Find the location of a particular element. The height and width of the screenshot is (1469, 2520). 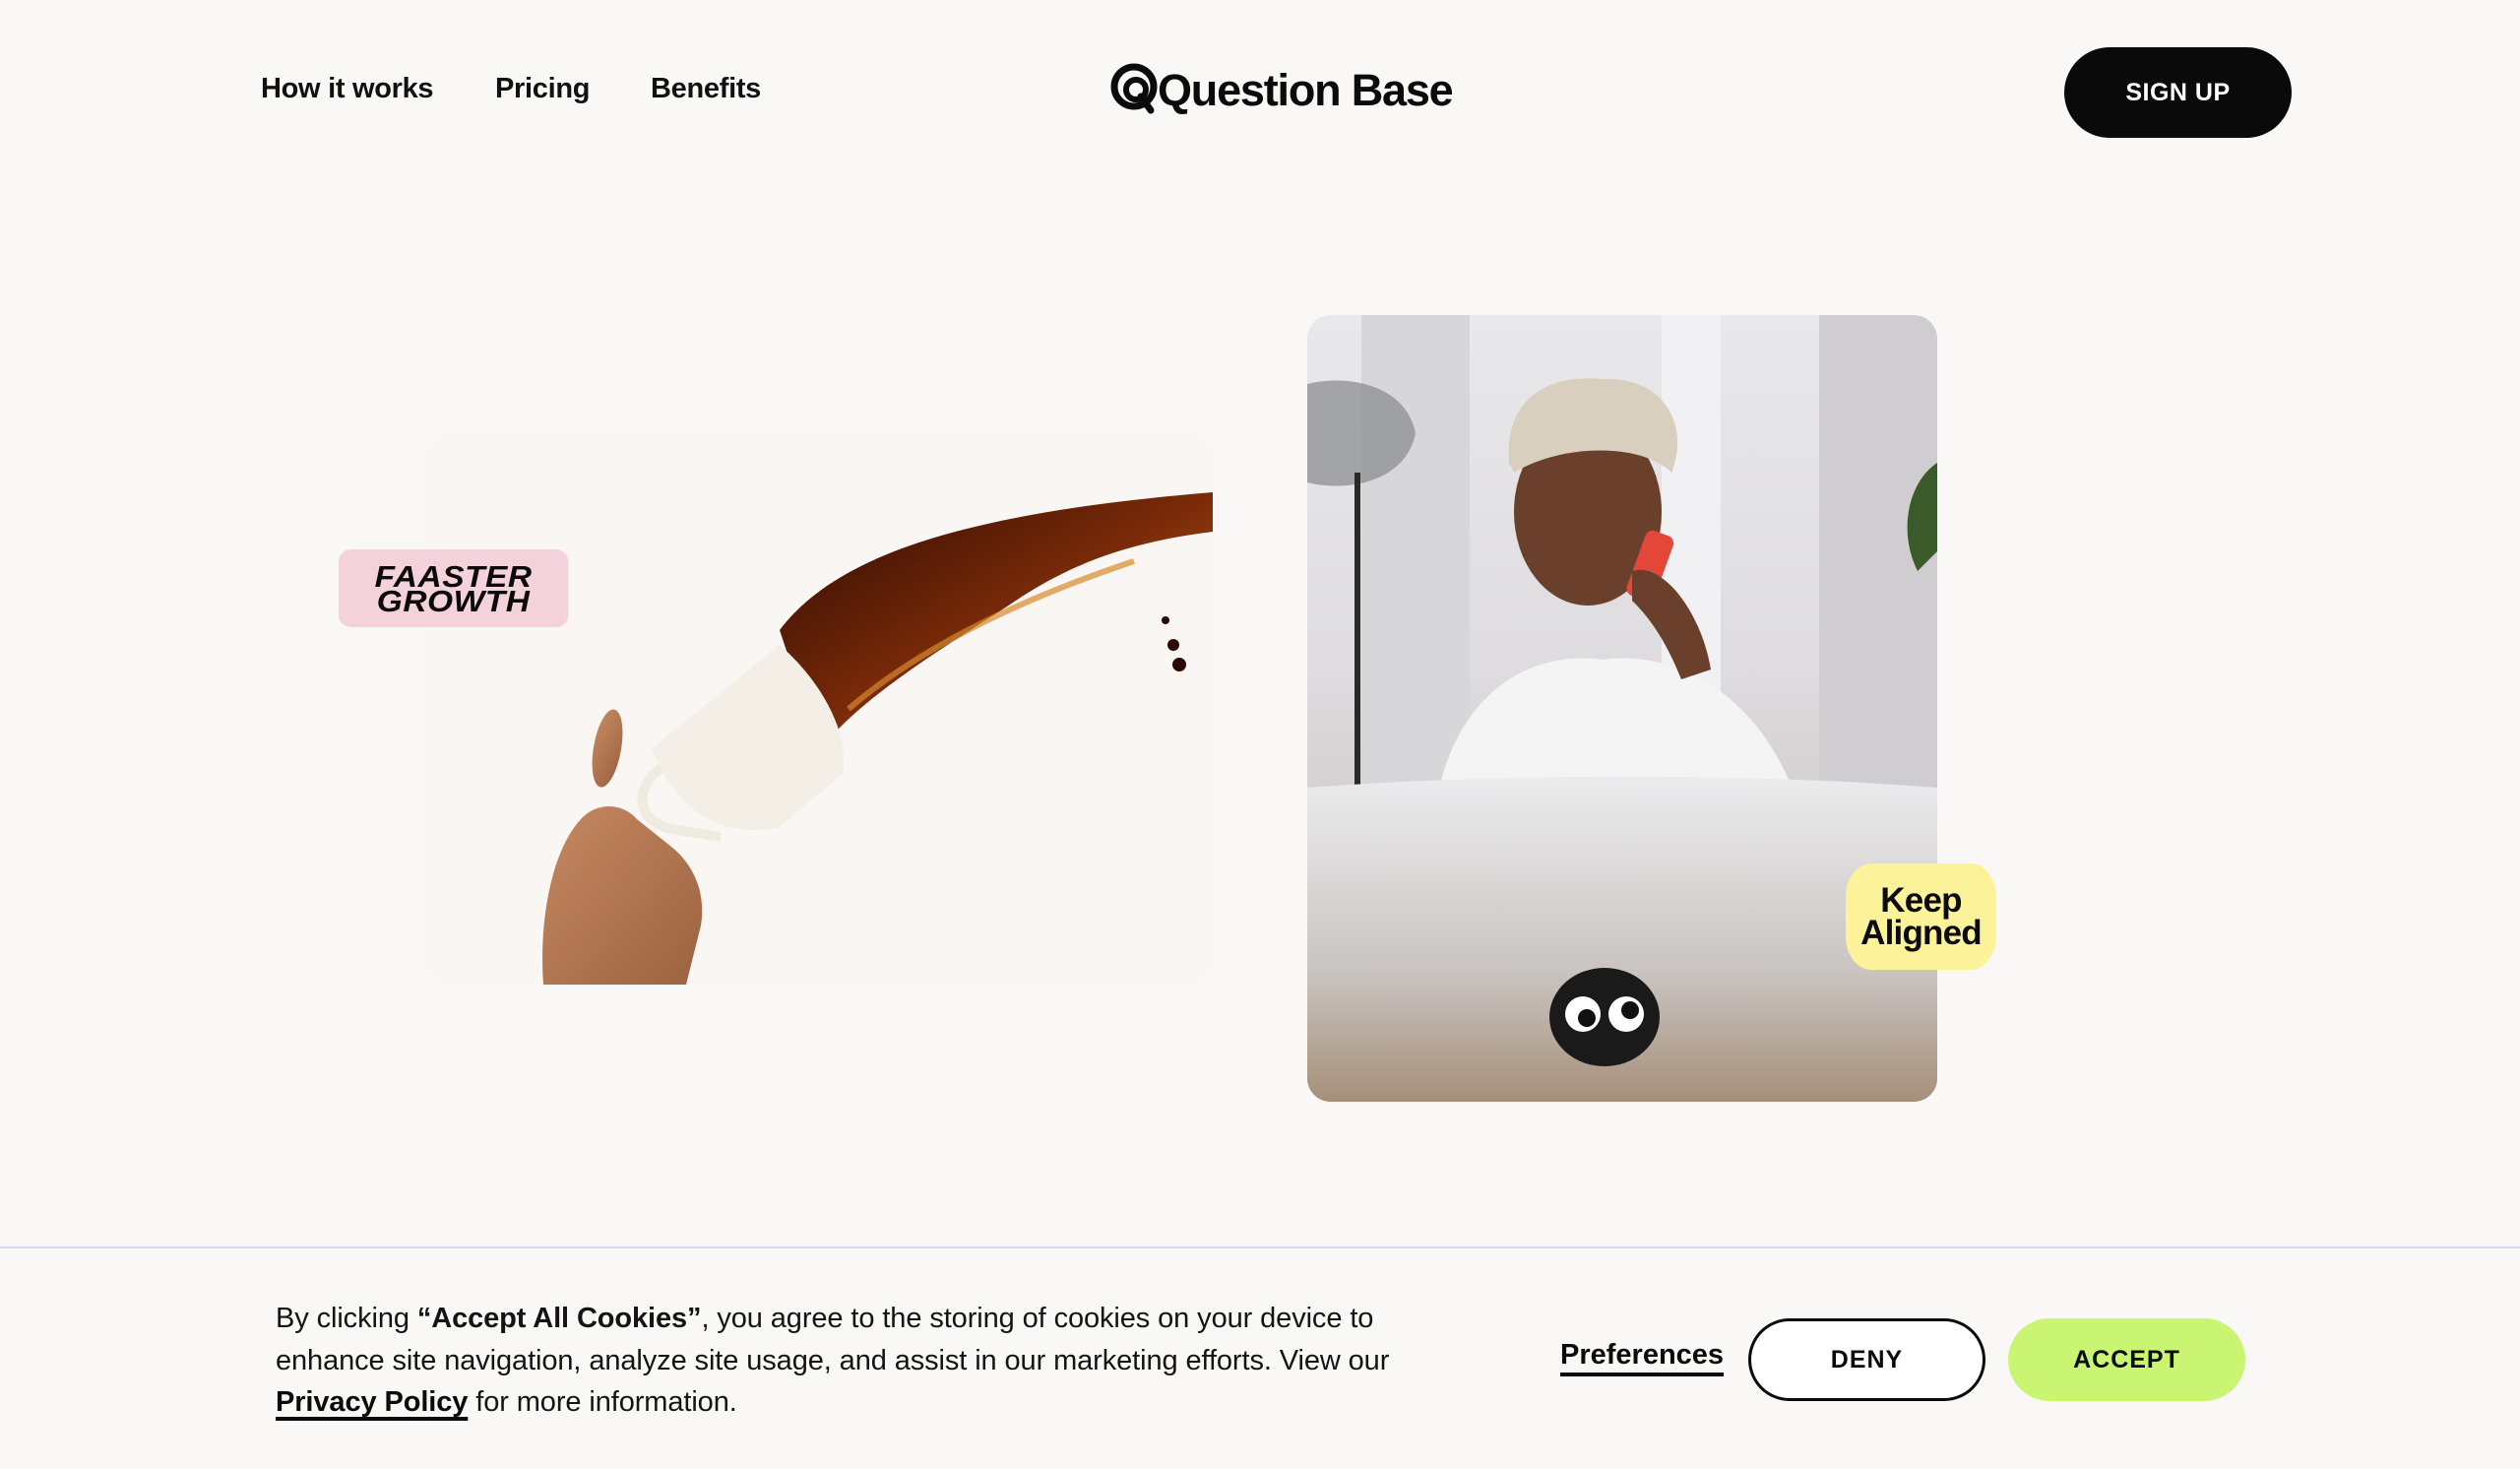

badge-line: Keep is located at coordinates (1921, 901).